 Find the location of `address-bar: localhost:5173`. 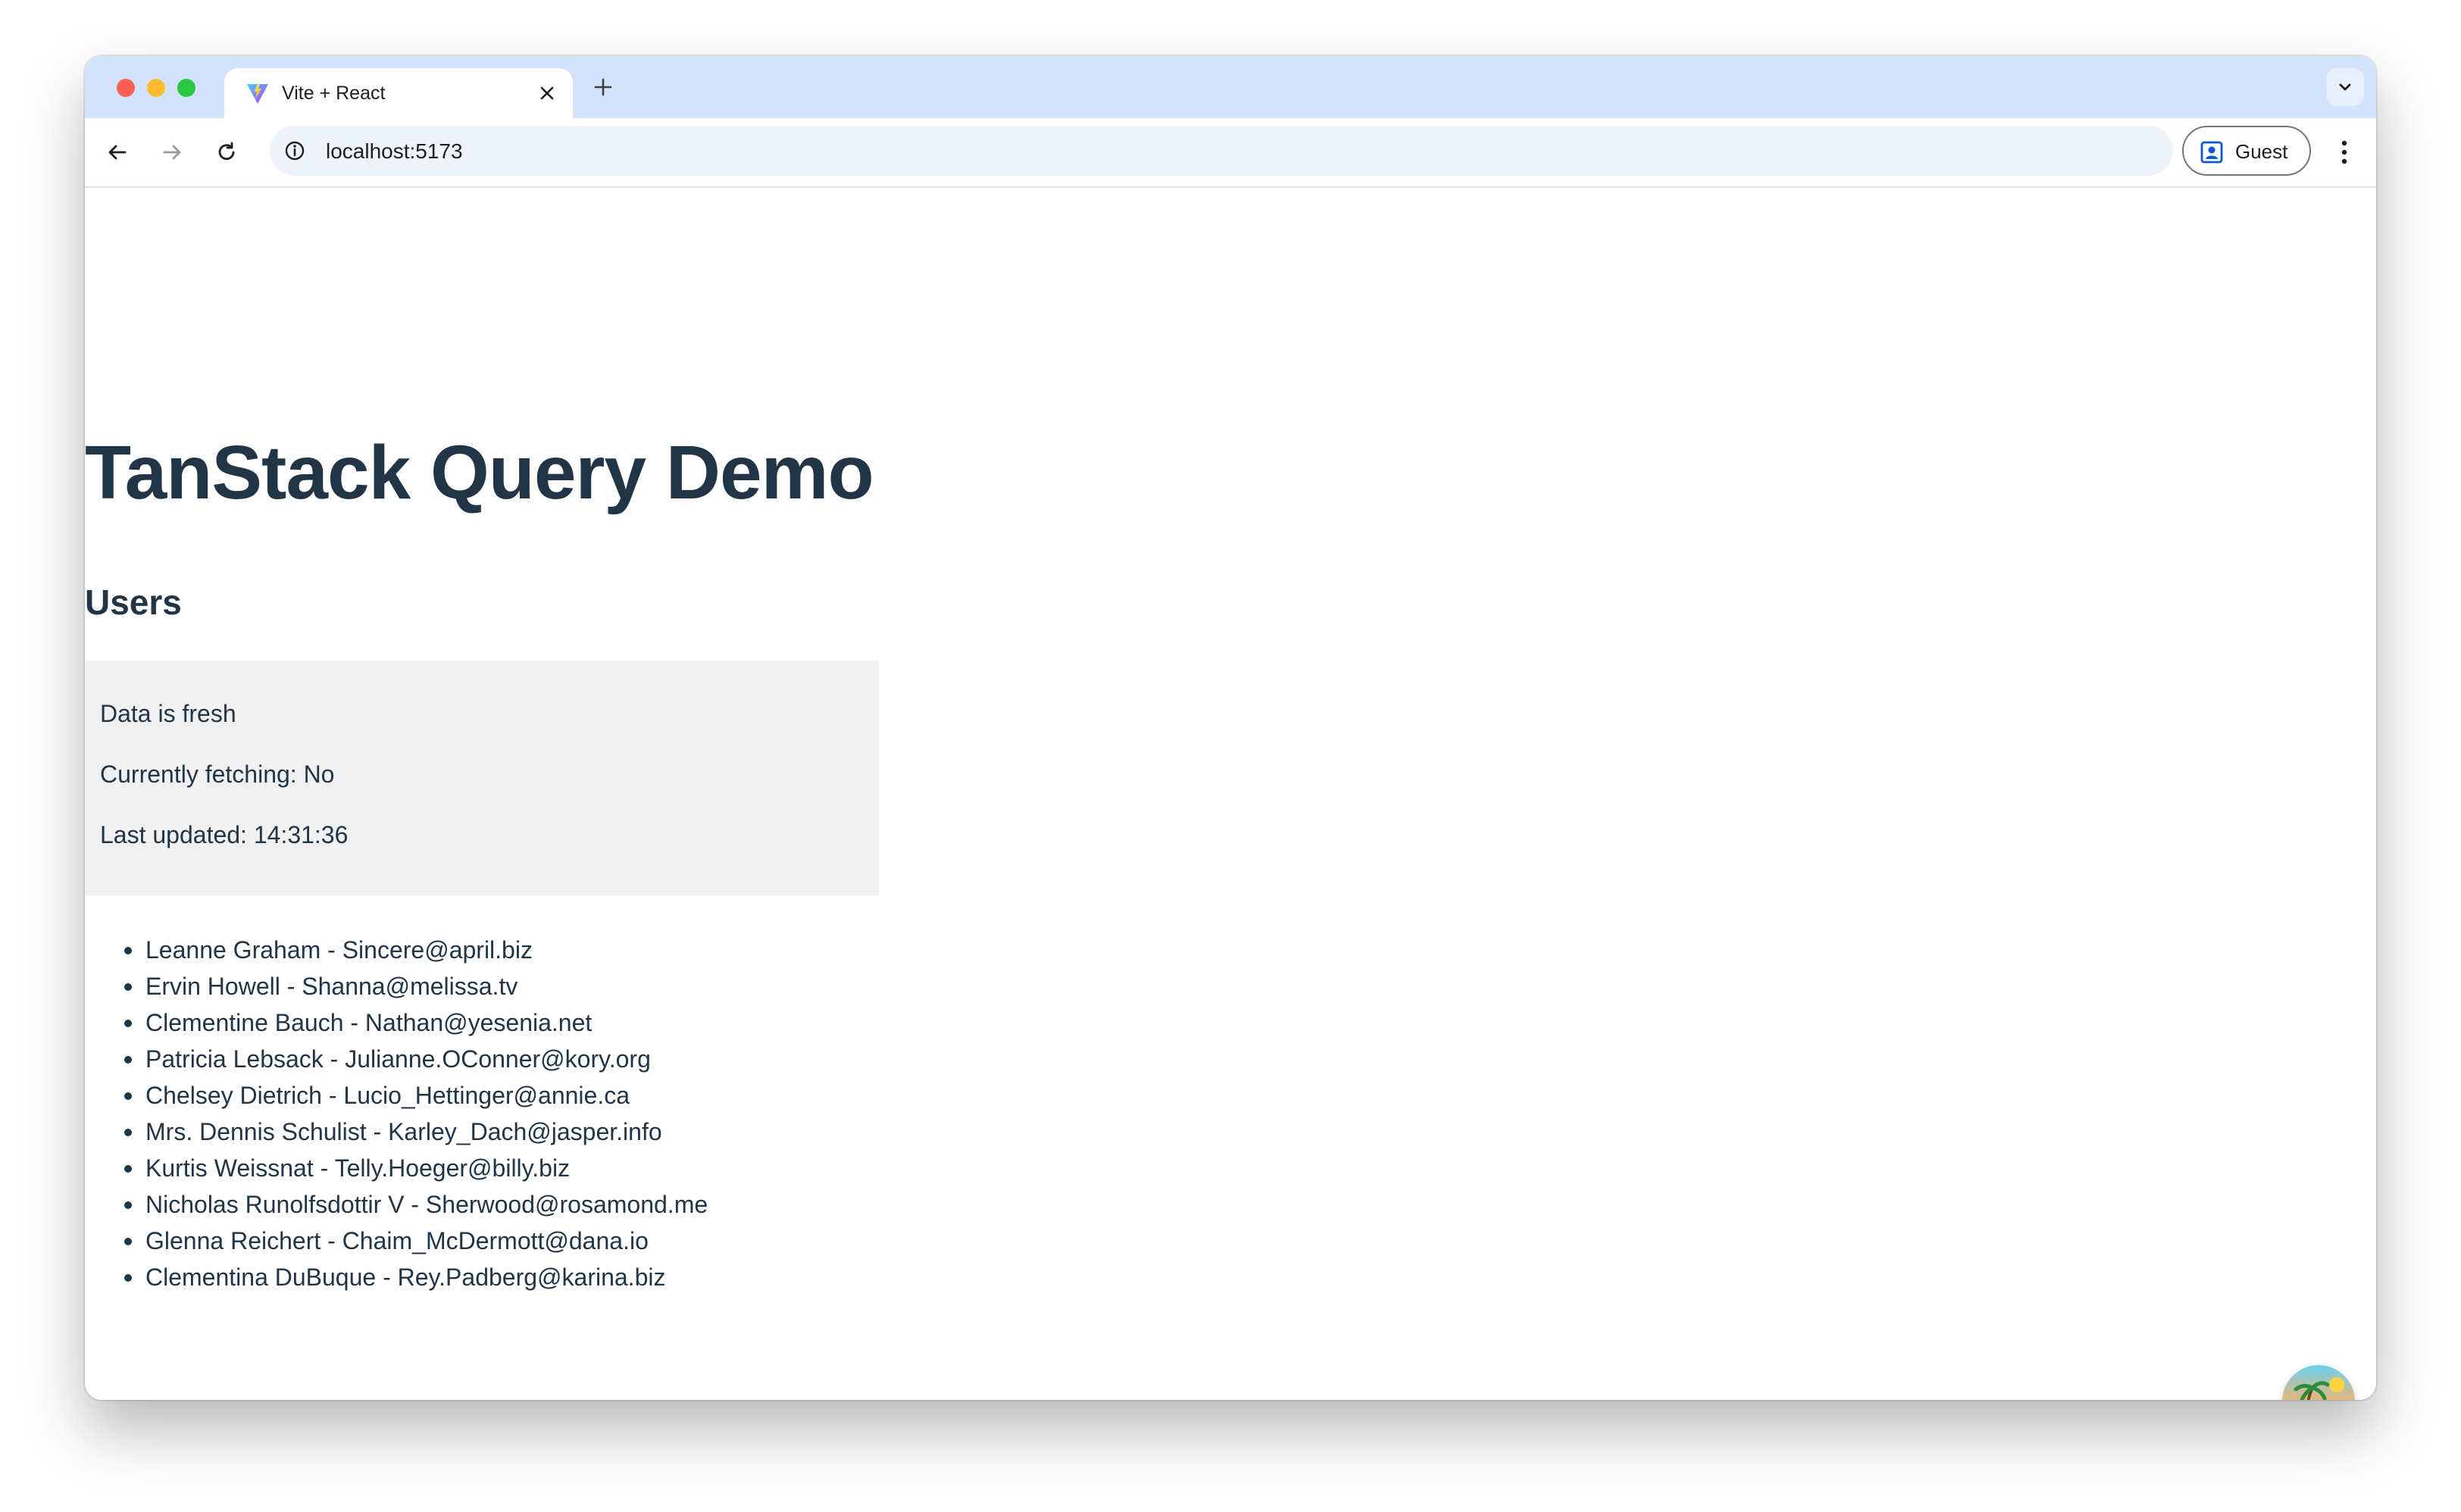

address-bar: localhost:5173 is located at coordinates (1222, 151).